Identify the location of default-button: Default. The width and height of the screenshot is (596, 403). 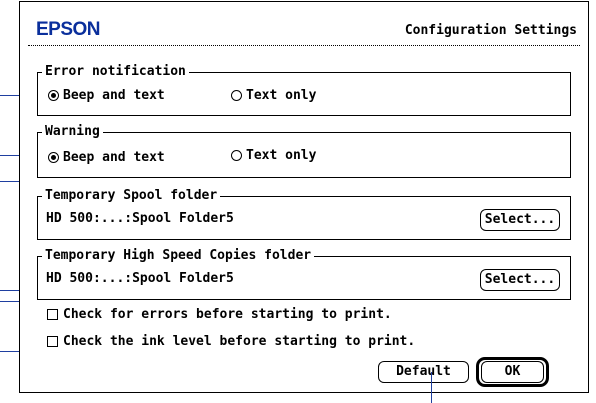
(423, 372).